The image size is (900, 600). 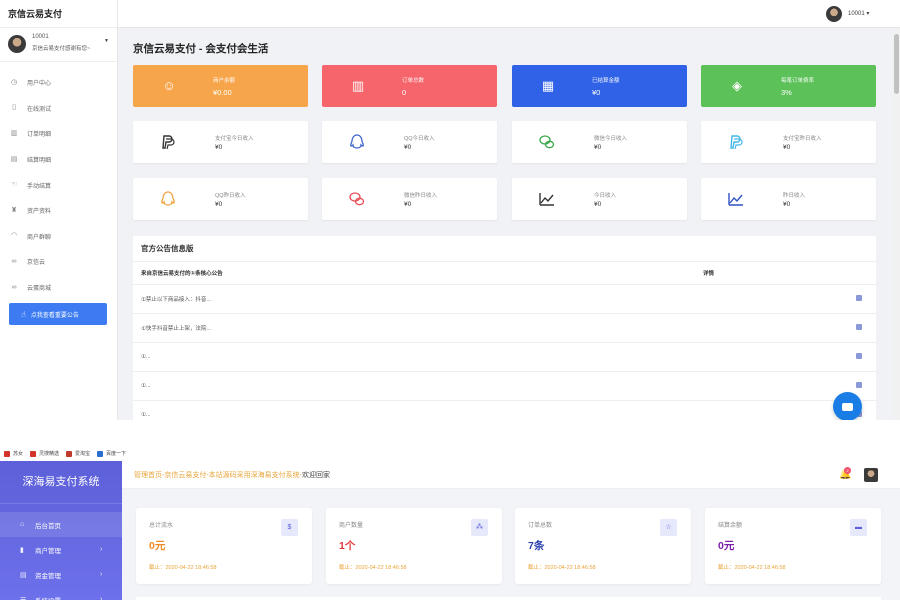 What do you see at coordinates (14, 108) in the screenshot?
I see `file-icon: ▯` at bounding box center [14, 108].